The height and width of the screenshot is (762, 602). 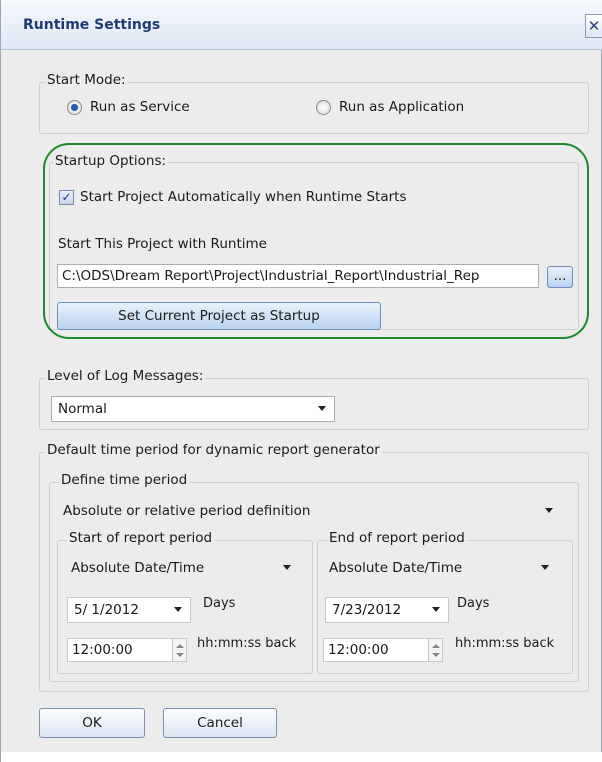 What do you see at coordinates (106, 610) in the screenshot?
I see `start-date-value: 5/ 1/2012` at bounding box center [106, 610].